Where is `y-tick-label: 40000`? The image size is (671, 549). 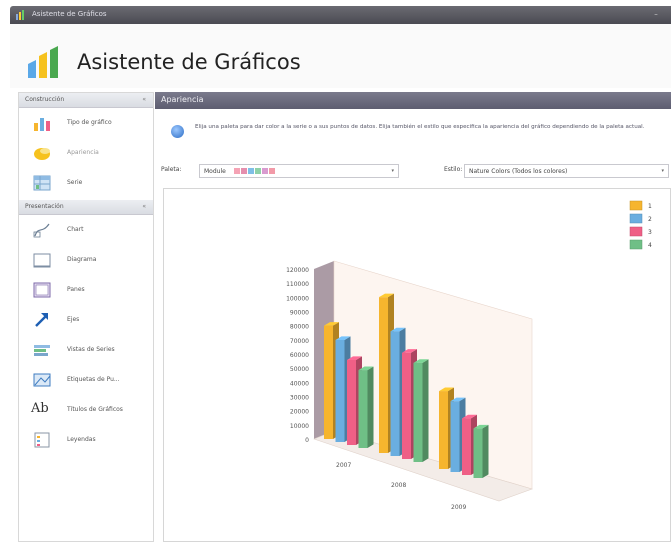 y-tick-label: 40000 is located at coordinates (299, 383).